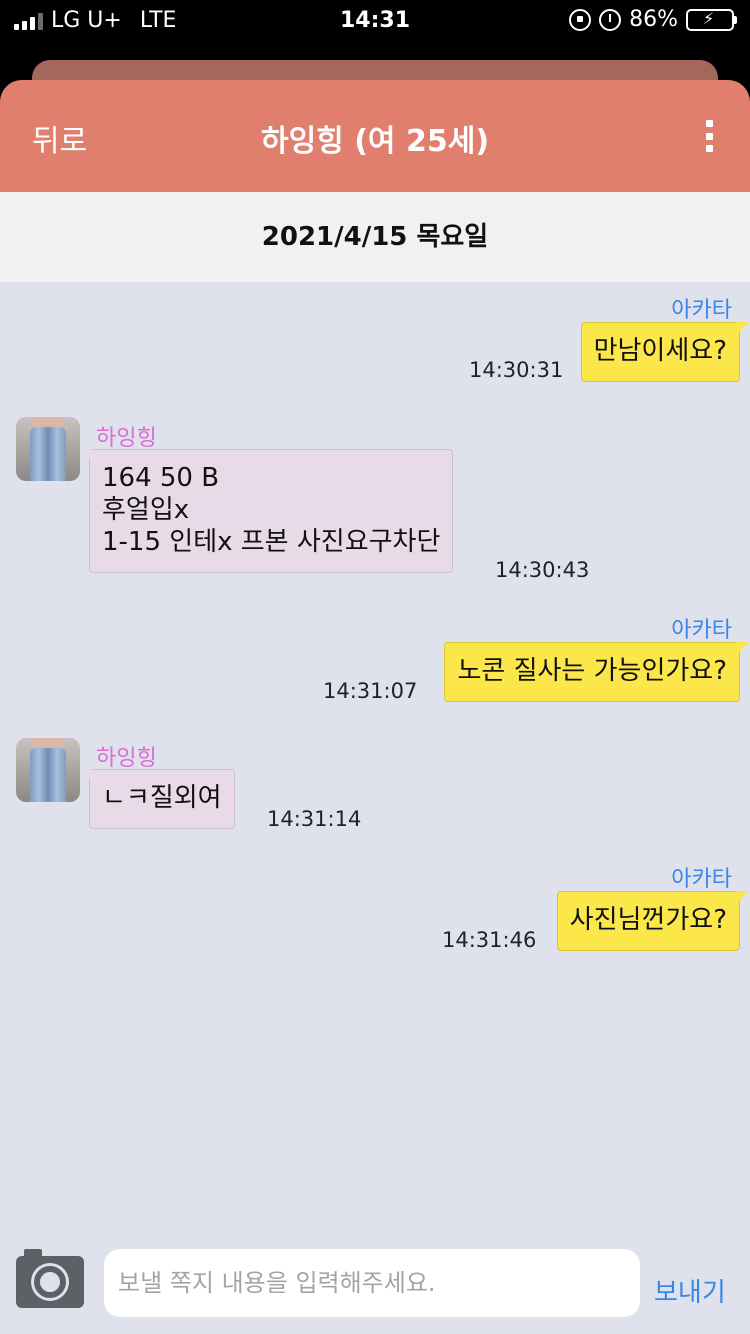 This screenshot has height=1334, width=750. What do you see at coordinates (266, 511) in the screenshot?
I see `message-bubble-theirs: 164 50 B 후얼입x 1-15 인테x 프본 사진요구차단` at bounding box center [266, 511].